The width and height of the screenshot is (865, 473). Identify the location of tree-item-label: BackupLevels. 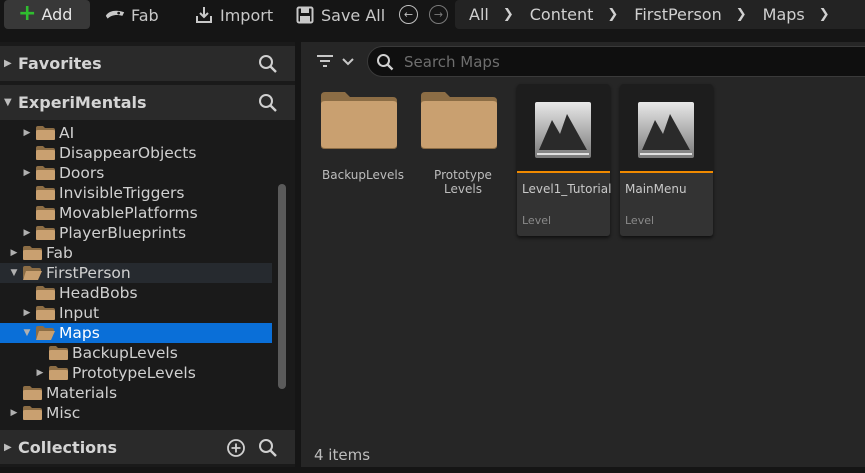
(125, 353).